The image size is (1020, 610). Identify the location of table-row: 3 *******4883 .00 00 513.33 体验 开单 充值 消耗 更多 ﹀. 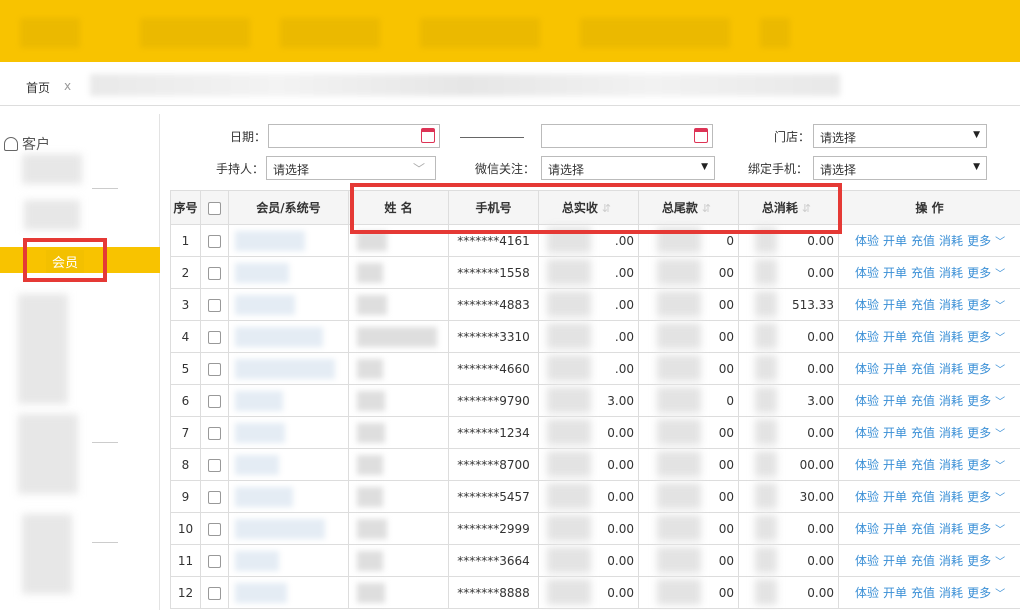
(595, 304).